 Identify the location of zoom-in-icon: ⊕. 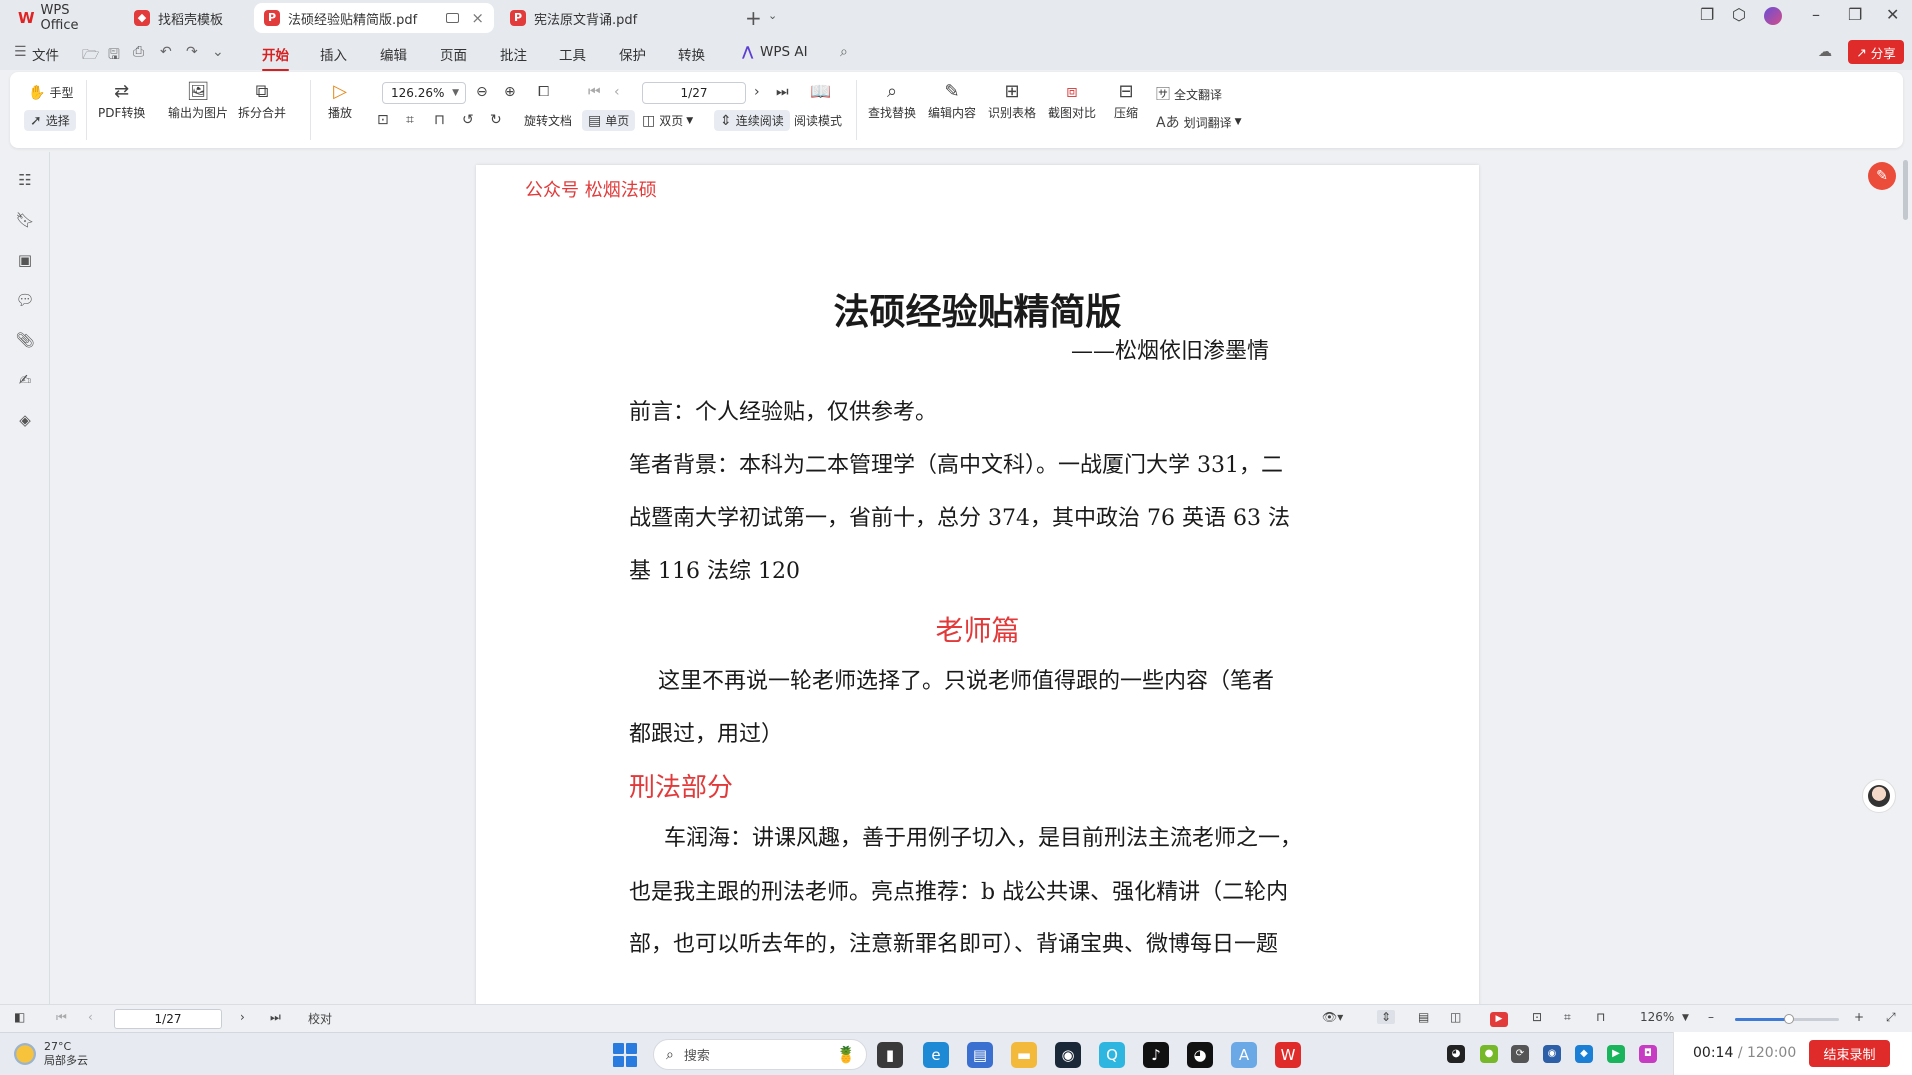
(512, 92).